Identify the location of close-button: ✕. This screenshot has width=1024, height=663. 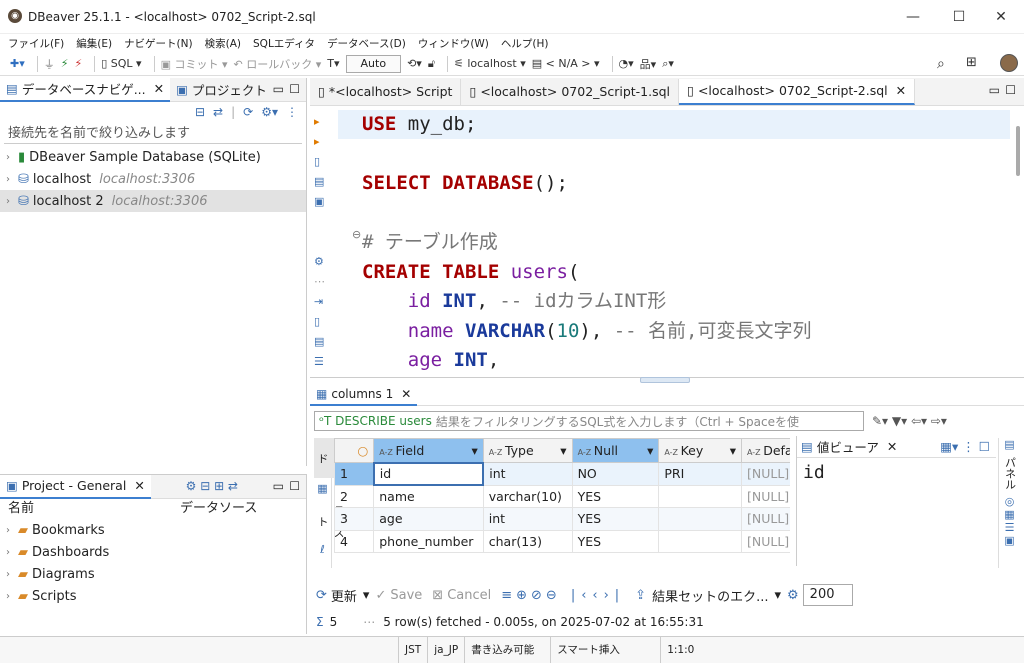
(1001, 17).